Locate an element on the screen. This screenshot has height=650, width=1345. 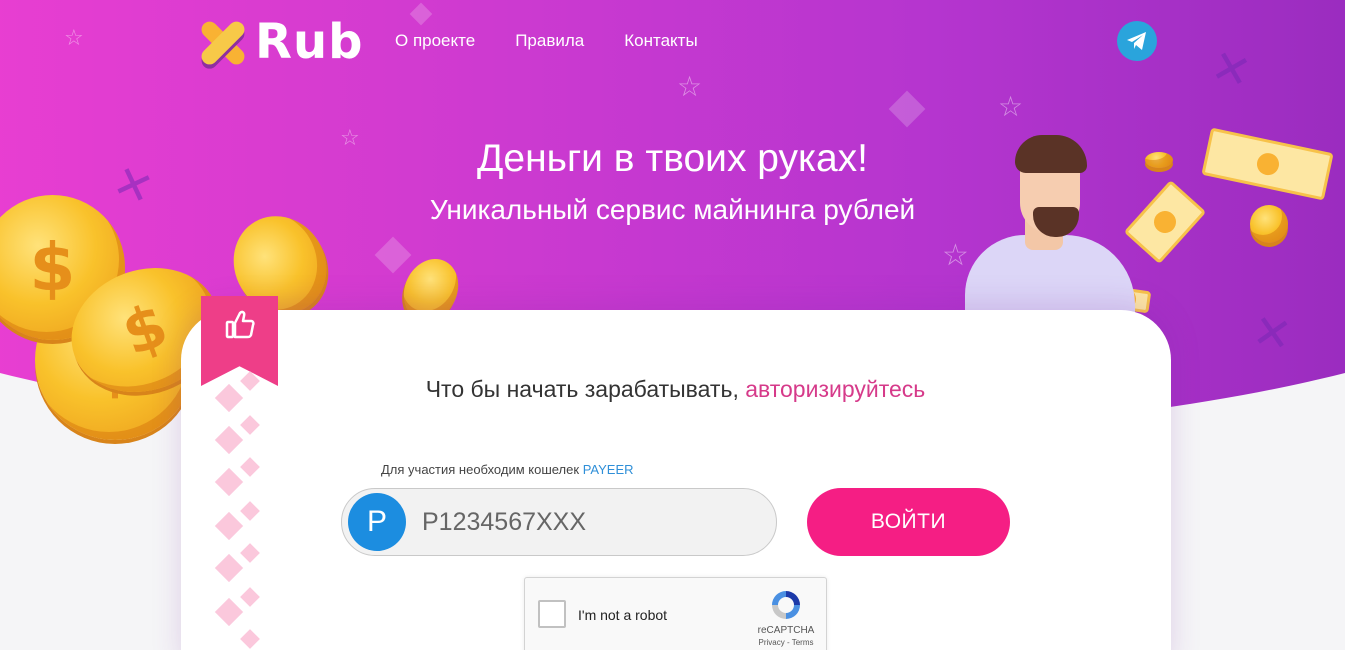
logo-text: Rub is located at coordinates (309, 42).